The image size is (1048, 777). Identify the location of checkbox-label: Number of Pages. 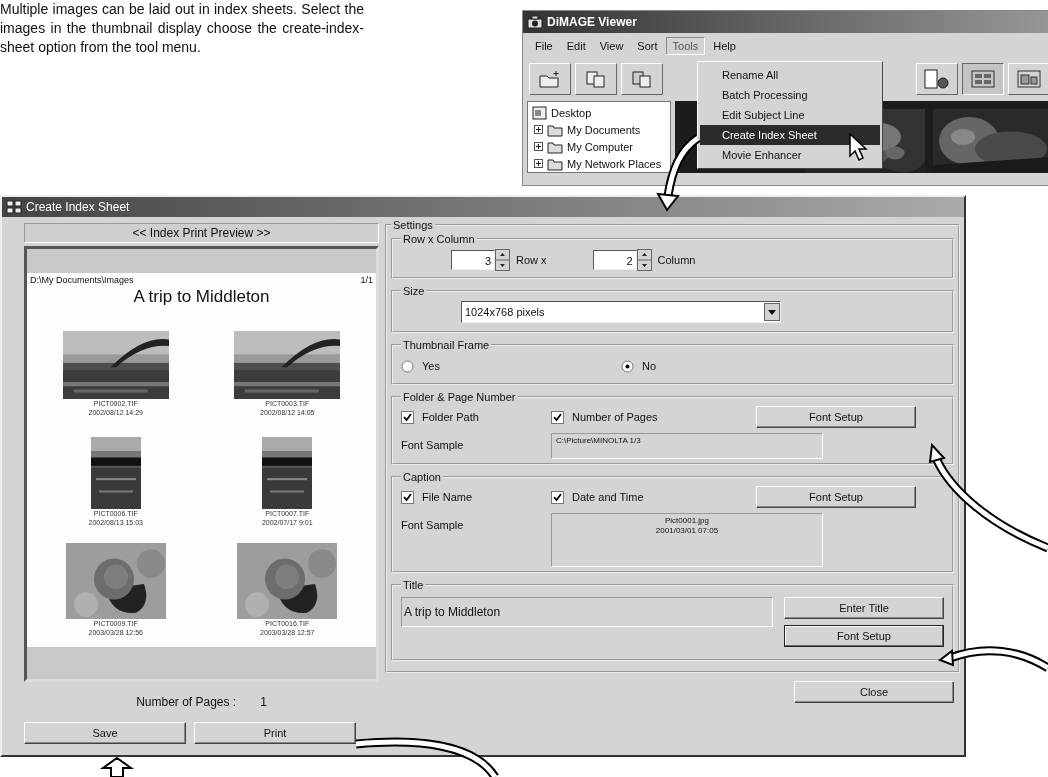
(615, 417).